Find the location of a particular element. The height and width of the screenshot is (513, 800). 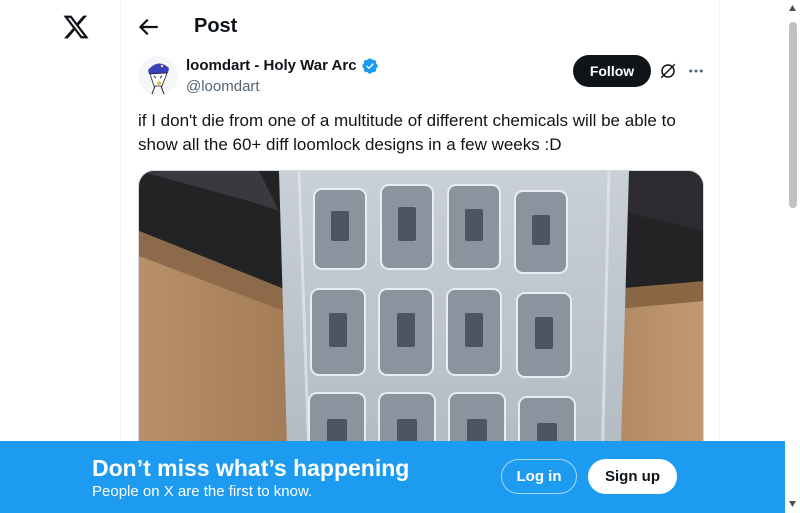

banner-title: Don’t miss what’s happening is located at coordinates (251, 468).